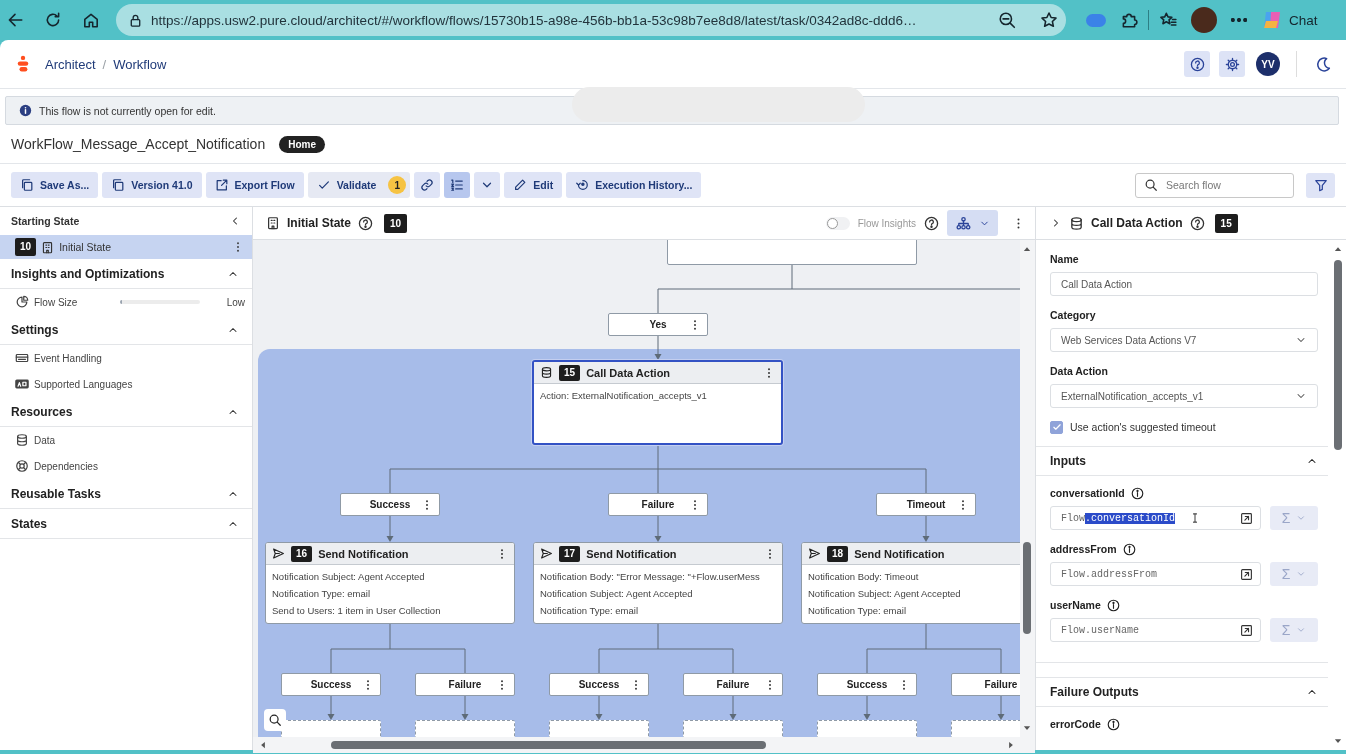 This screenshot has width=1346, height=754. Describe the element at coordinates (624, 396) in the screenshot. I see `node-detail: Action: ExternalNotification_accepts_v1` at that location.